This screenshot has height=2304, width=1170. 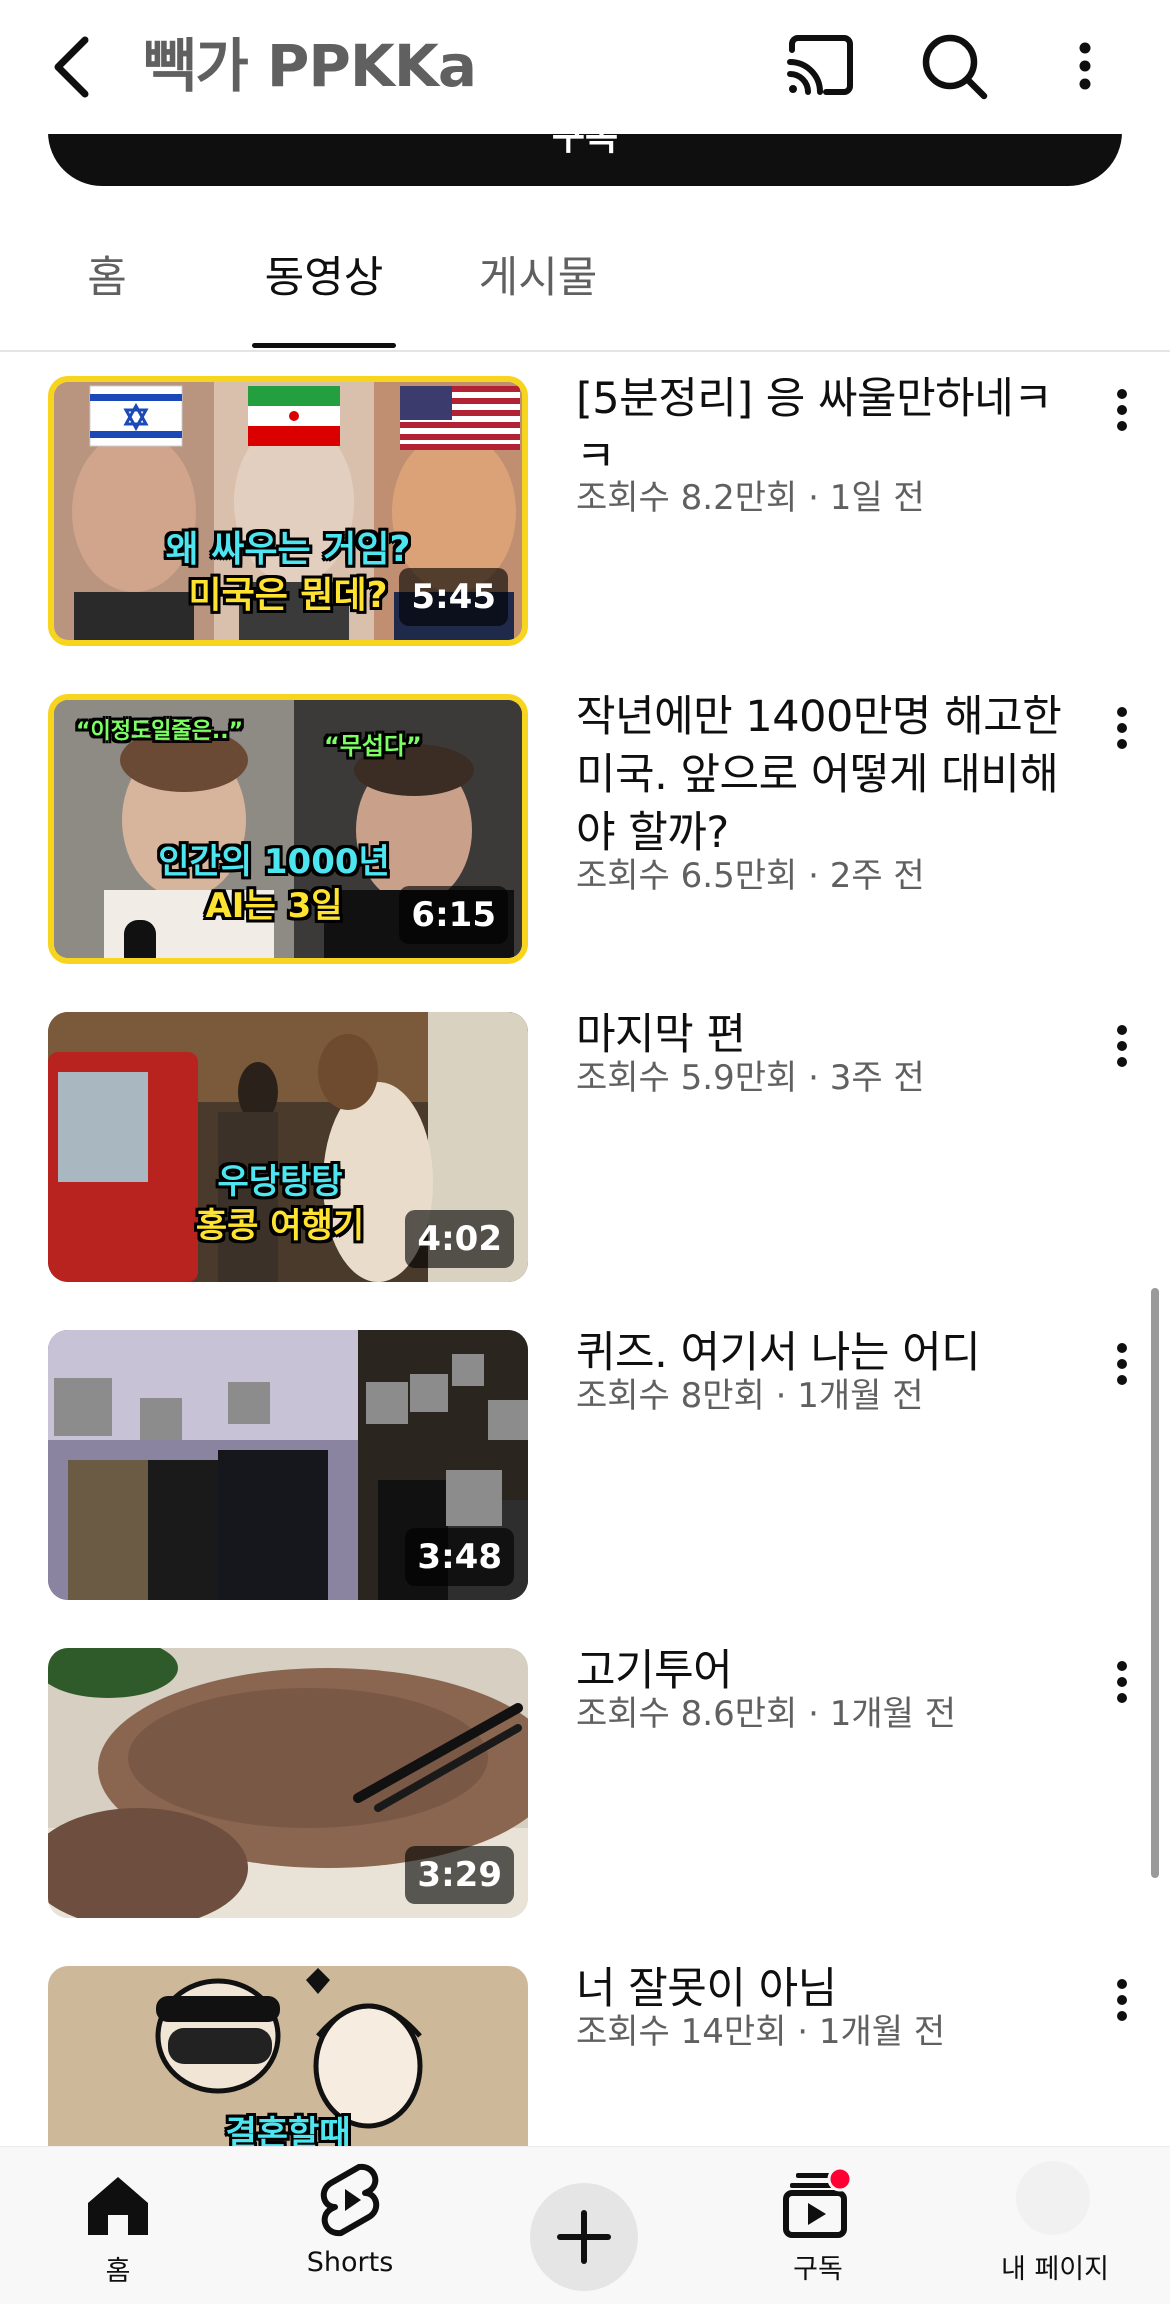 What do you see at coordinates (118, 2271) in the screenshot?
I see `nav-home-label: 홈` at bounding box center [118, 2271].